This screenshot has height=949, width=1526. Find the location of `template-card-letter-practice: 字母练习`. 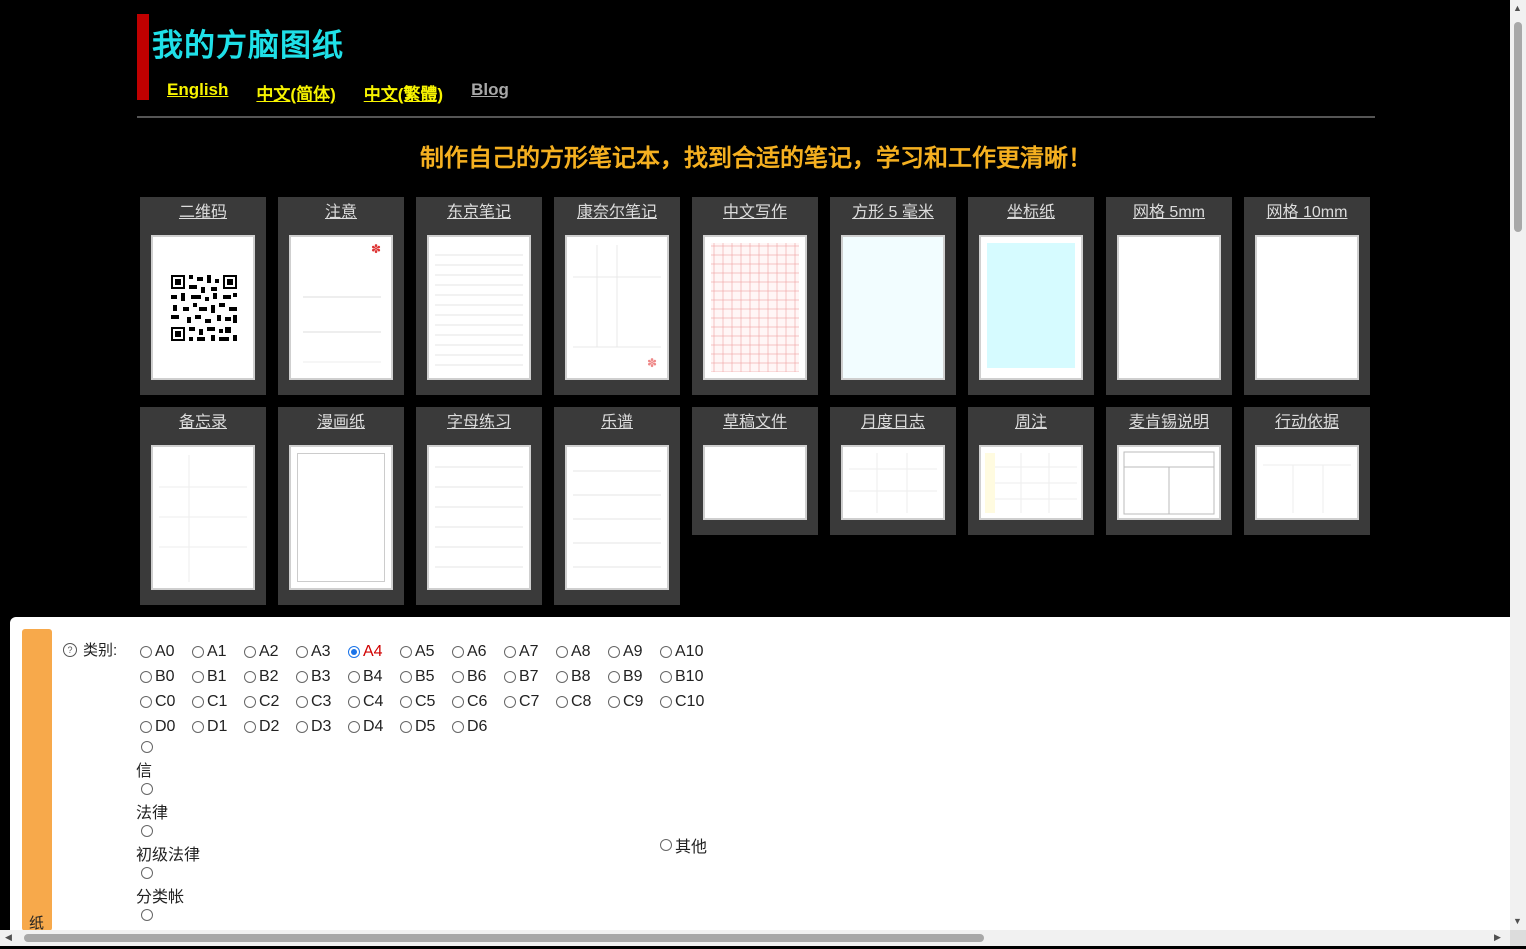

template-card-letter-practice: 字母练习 is located at coordinates (479, 506).